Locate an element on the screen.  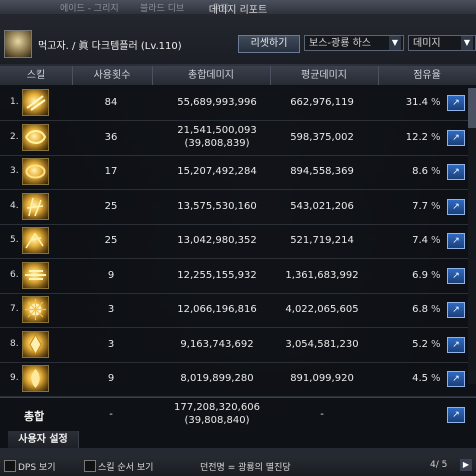
row-share: 12.2 is located at coordinates (416, 137).